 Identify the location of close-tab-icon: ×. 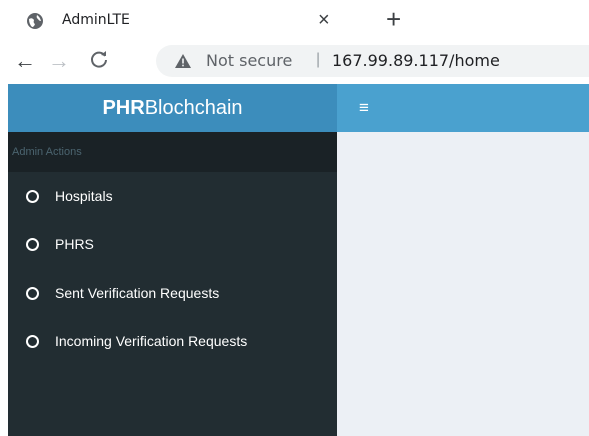
(324, 20).